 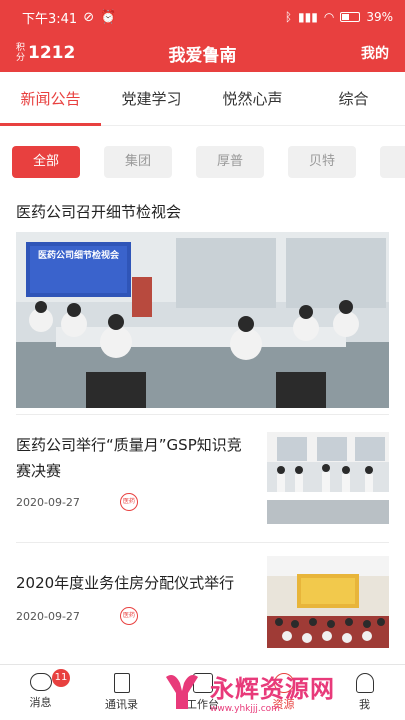 What do you see at coordinates (46, 162) in the screenshot?
I see `chip-all: 全部` at bounding box center [46, 162].